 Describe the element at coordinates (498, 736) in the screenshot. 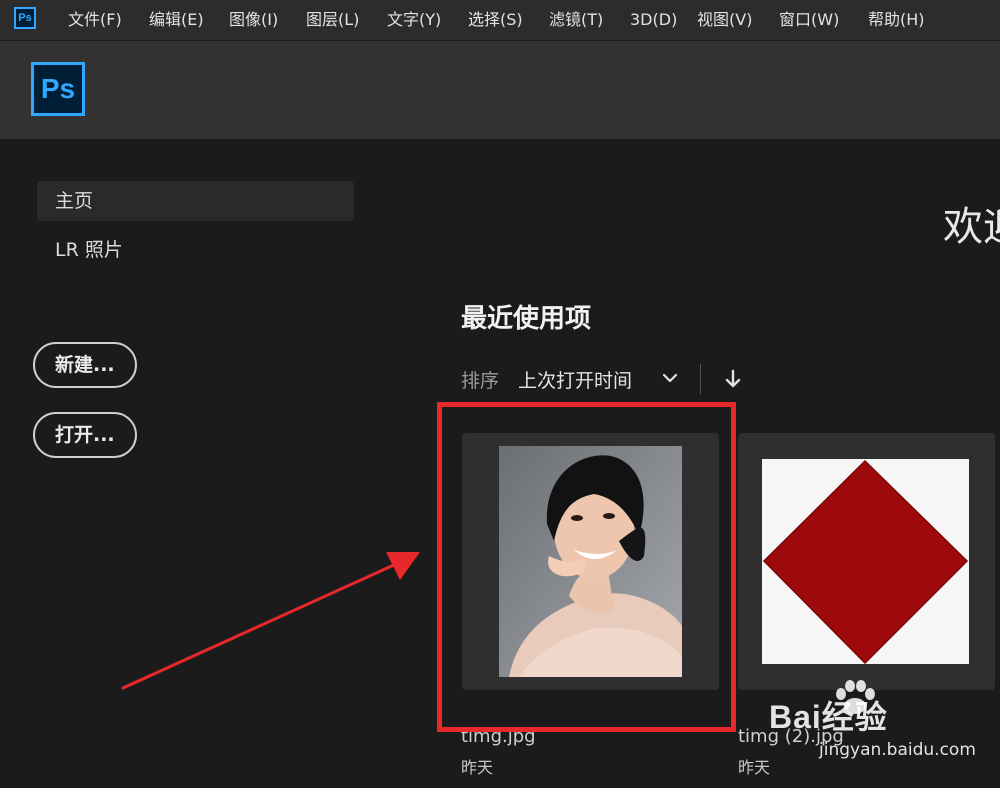

I see `file-name: timg.jpg` at that location.